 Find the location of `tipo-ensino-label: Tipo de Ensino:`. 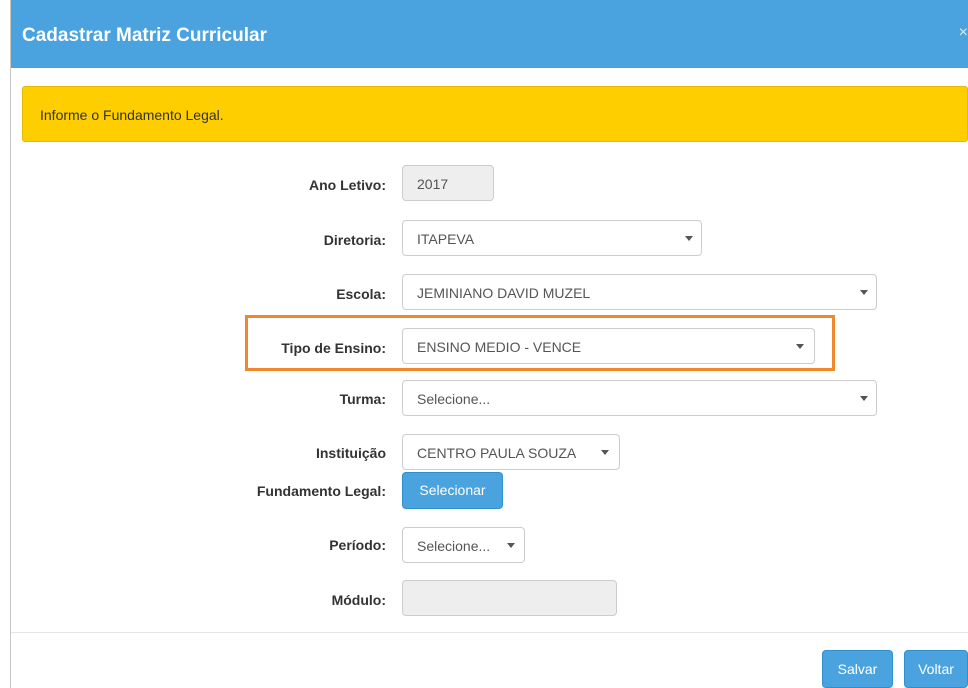

tipo-ensino-label: Tipo de Ensino: is located at coordinates (333, 348).